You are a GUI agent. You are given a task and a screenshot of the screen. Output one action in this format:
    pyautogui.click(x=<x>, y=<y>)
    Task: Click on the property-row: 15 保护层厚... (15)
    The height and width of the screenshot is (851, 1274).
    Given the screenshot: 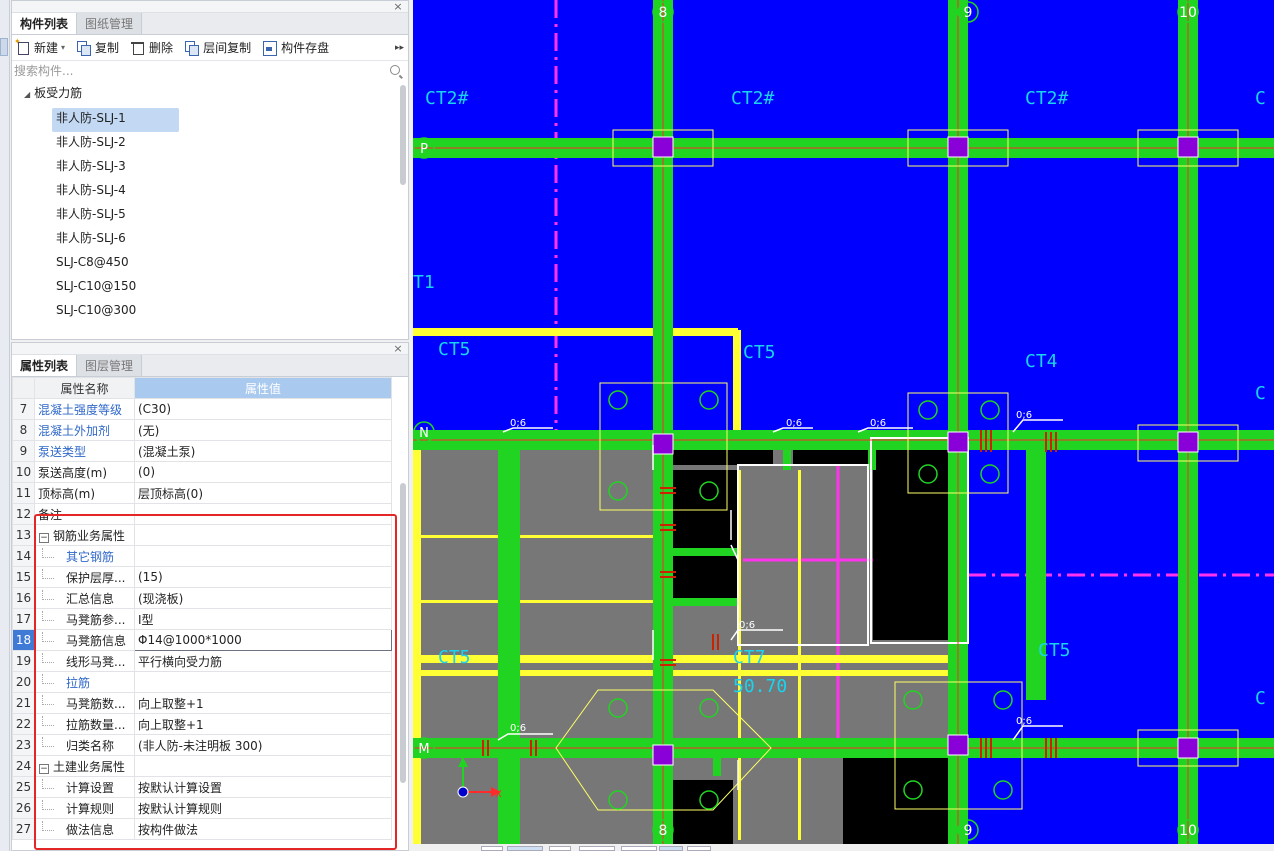 What is the action you would take?
    pyautogui.click(x=202, y=577)
    